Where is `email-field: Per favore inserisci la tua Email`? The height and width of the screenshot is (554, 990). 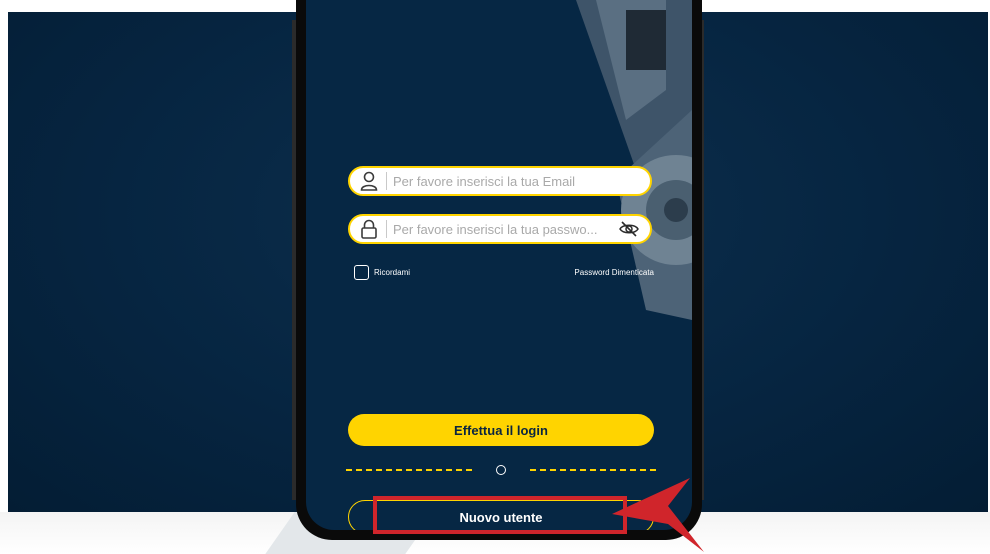 email-field: Per favore inserisci la tua Email is located at coordinates (500, 181).